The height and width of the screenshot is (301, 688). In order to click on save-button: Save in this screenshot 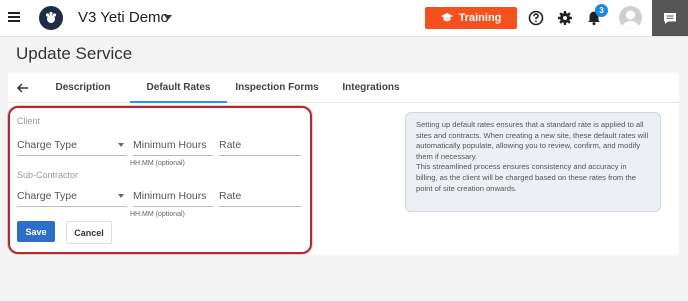, I will do `click(36, 231)`.